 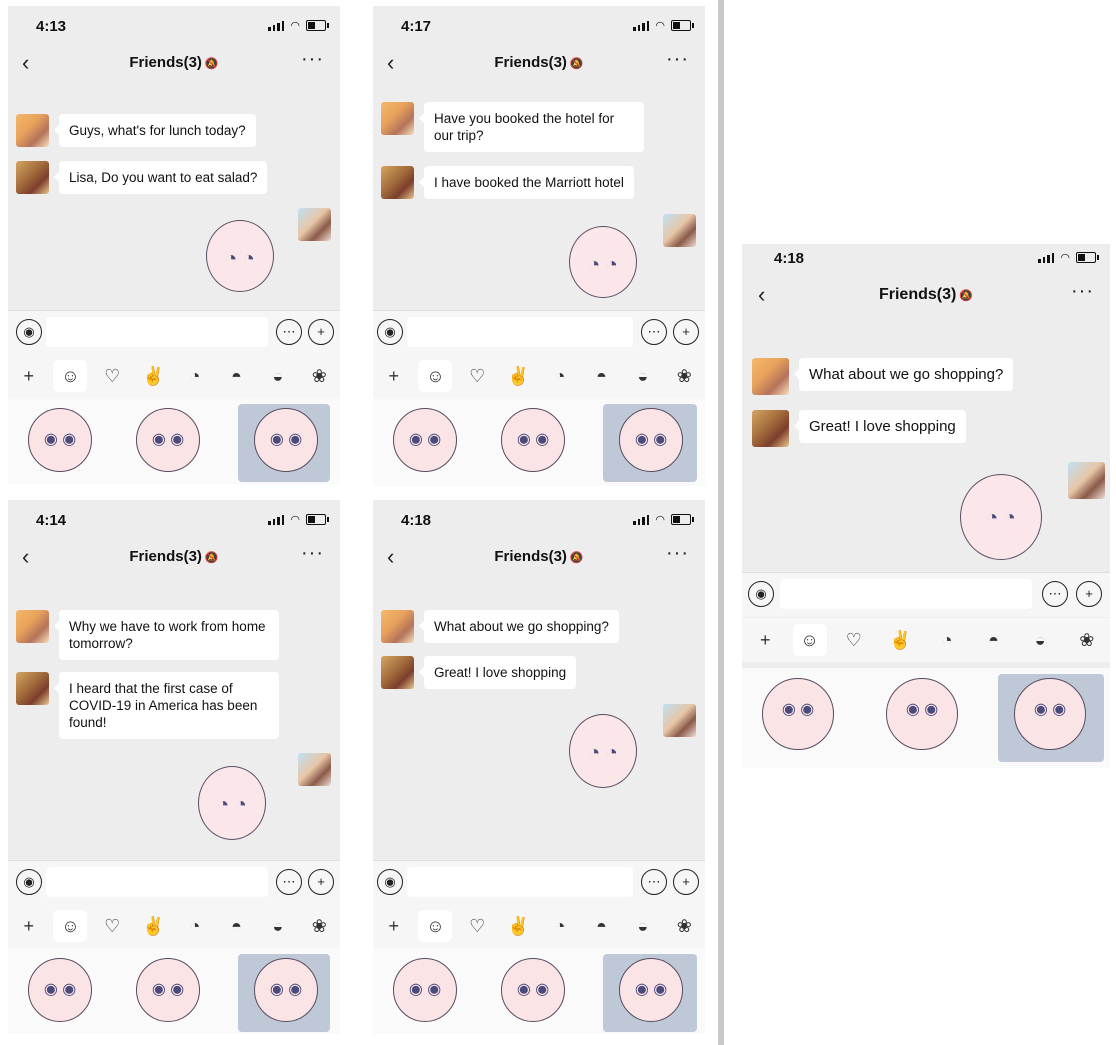 What do you see at coordinates (166, 635) in the screenshot?
I see `message-bubble: Why we have to work from home tomorrow?` at bounding box center [166, 635].